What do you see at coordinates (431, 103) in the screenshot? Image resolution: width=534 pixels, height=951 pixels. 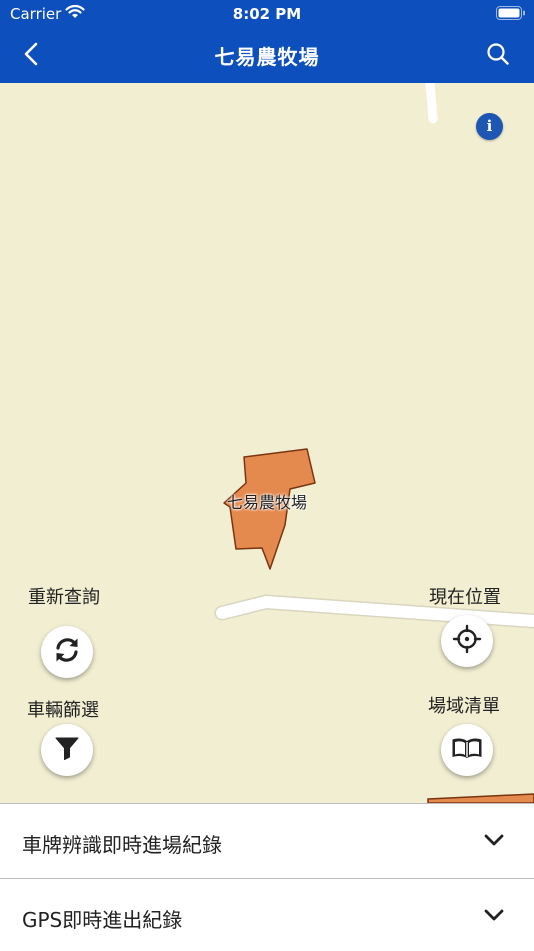 I see `road-north` at bounding box center [431, 103].